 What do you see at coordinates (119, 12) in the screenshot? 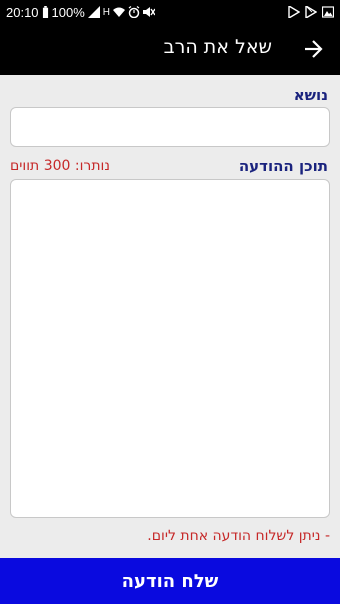
I see `wifi-icon` at bounding box center [119, 12].